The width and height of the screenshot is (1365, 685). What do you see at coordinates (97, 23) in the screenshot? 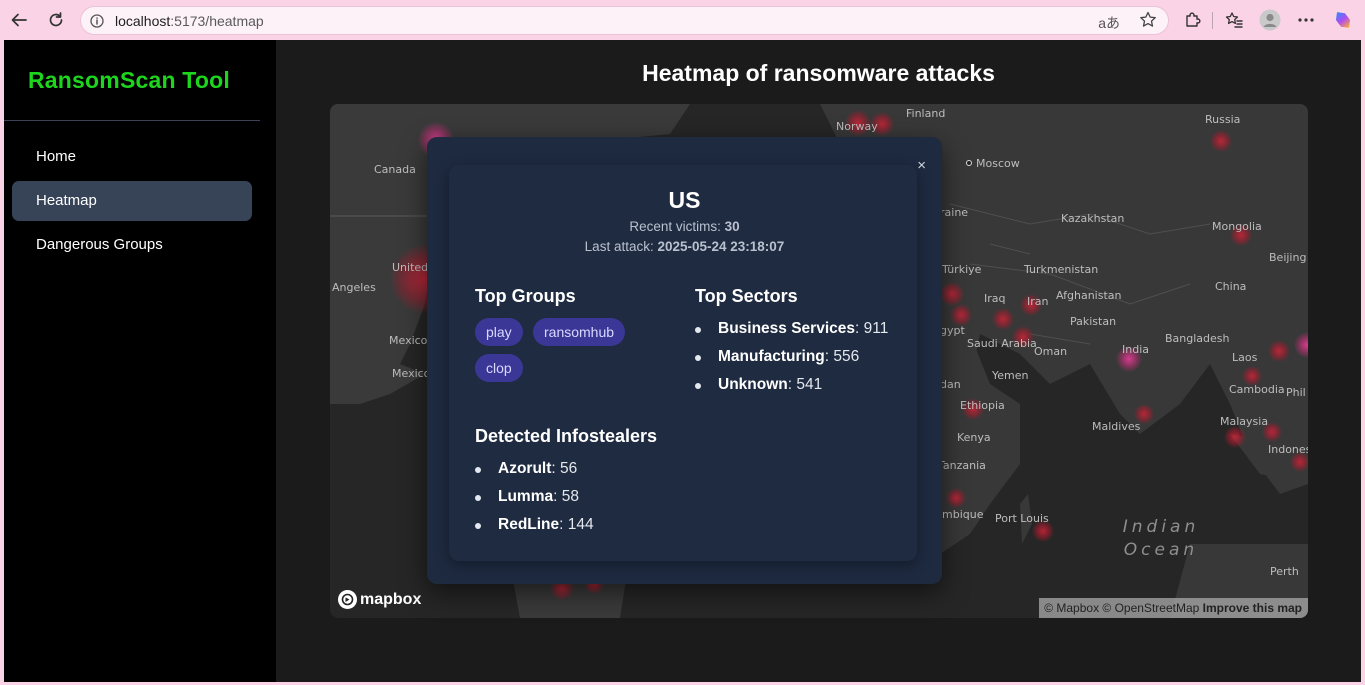
I see `info-icon` at bounding box center [97, 23].